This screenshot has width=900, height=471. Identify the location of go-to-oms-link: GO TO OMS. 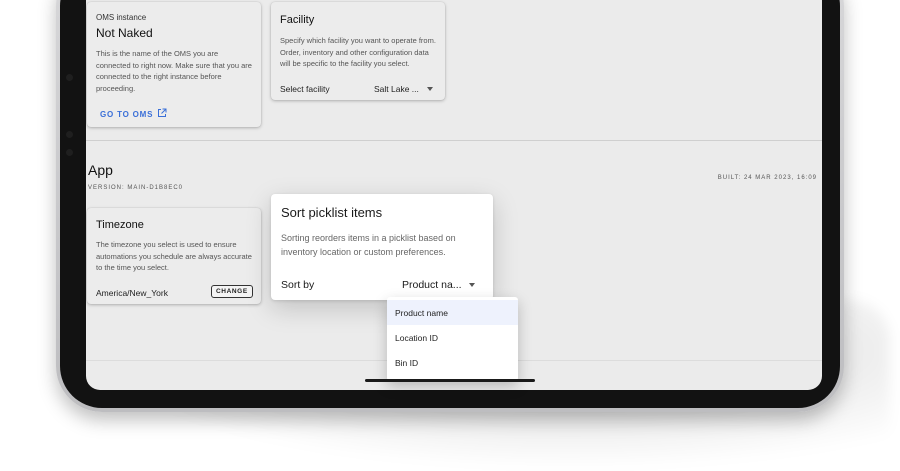
(133, 114).